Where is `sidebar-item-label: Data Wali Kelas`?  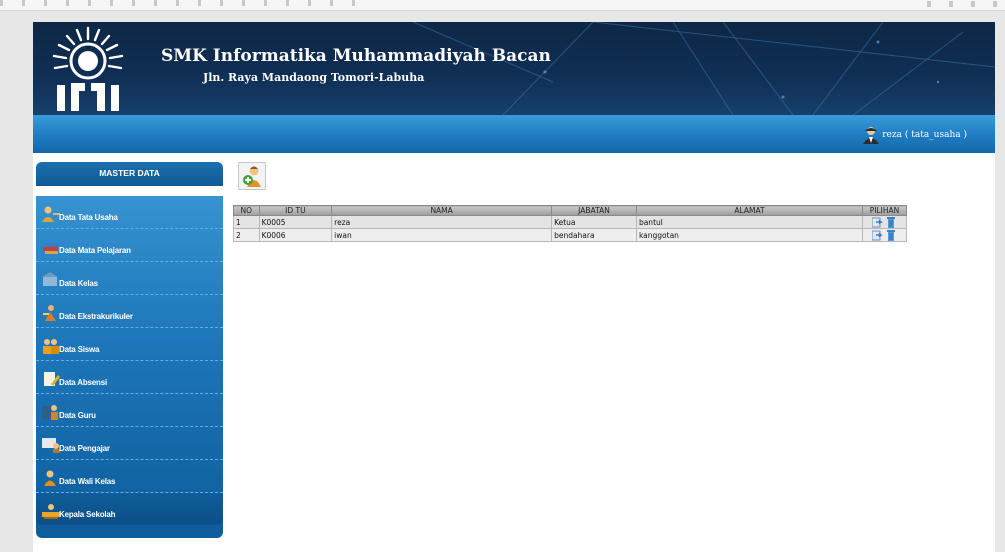 sidebar-item-label: Data Wali Kelas is located at coordinates (87, 481).